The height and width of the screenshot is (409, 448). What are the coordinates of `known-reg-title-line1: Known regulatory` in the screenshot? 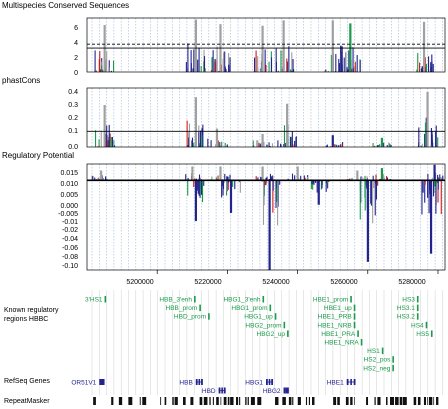 It's located at (31, 310).